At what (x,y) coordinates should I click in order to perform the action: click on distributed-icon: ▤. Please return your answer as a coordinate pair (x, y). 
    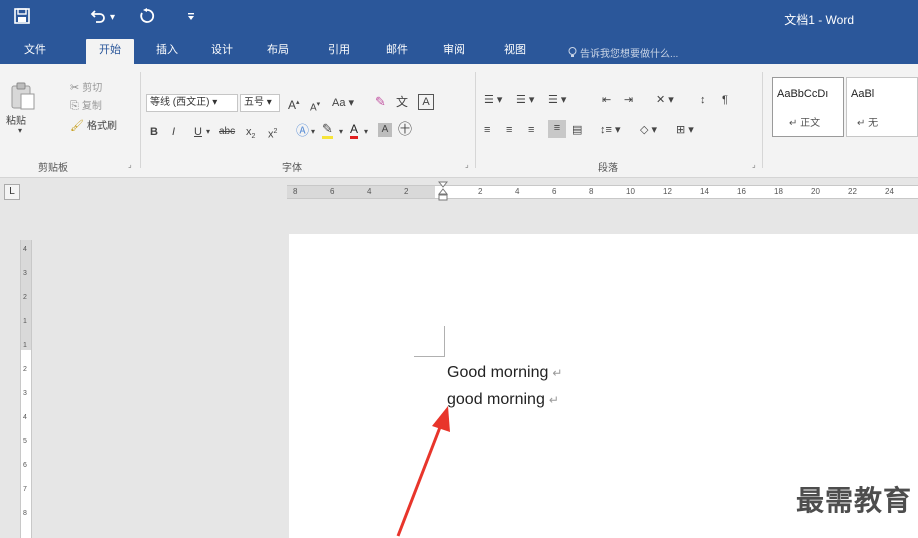
    Looking at the image, I should click on (577, 130).